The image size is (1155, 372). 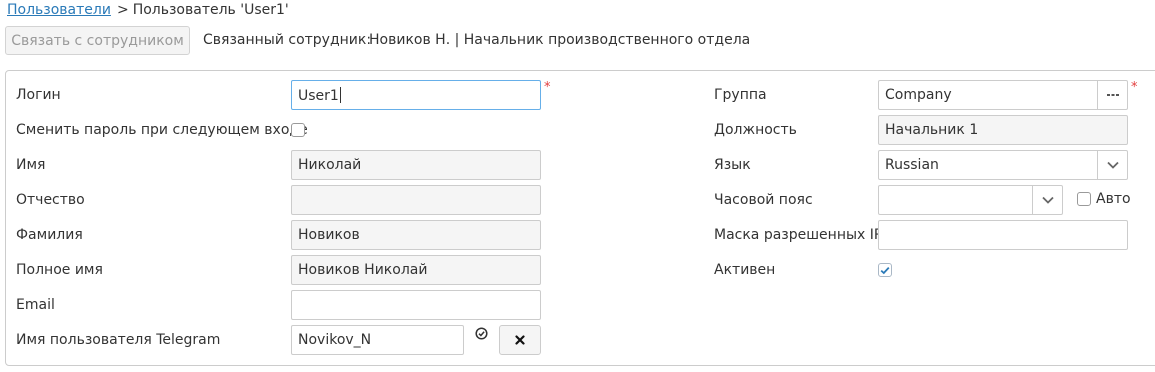 What do you see at coordinates (340, 95) in the screenshot?
I see `text-caret` at bounding box center [340, 95].